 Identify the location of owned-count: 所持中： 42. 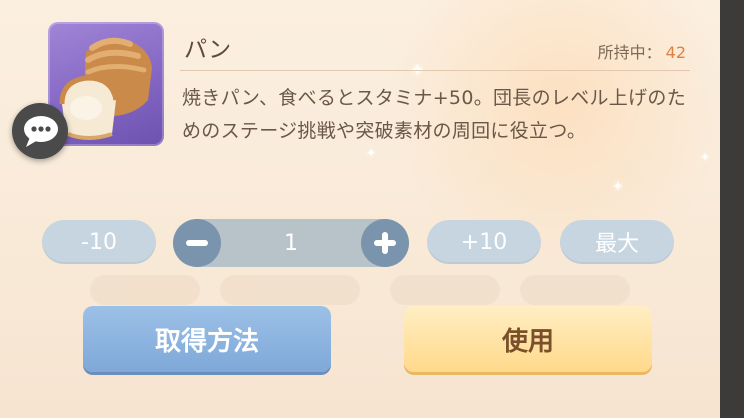
(642, 51).